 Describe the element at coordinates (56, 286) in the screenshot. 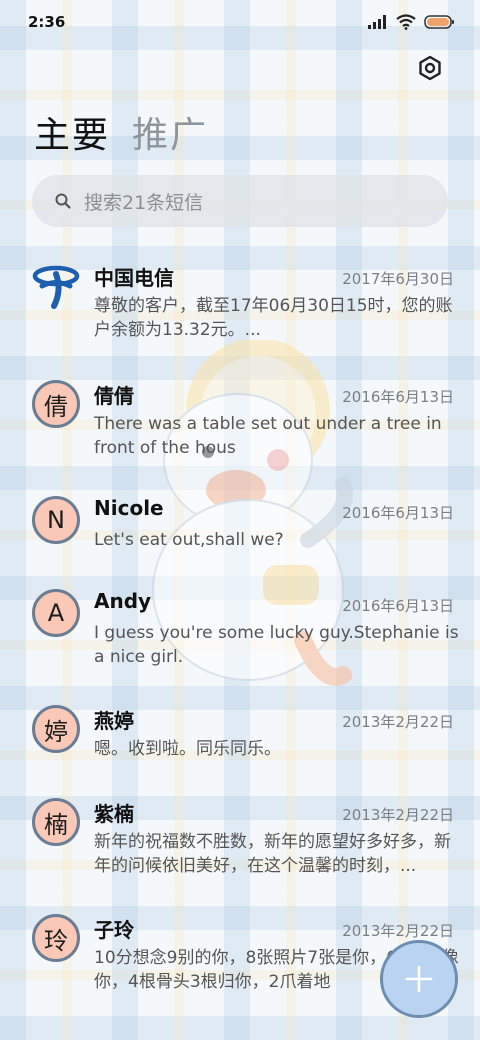

I see `china-telecom-logo-icon` at that location.